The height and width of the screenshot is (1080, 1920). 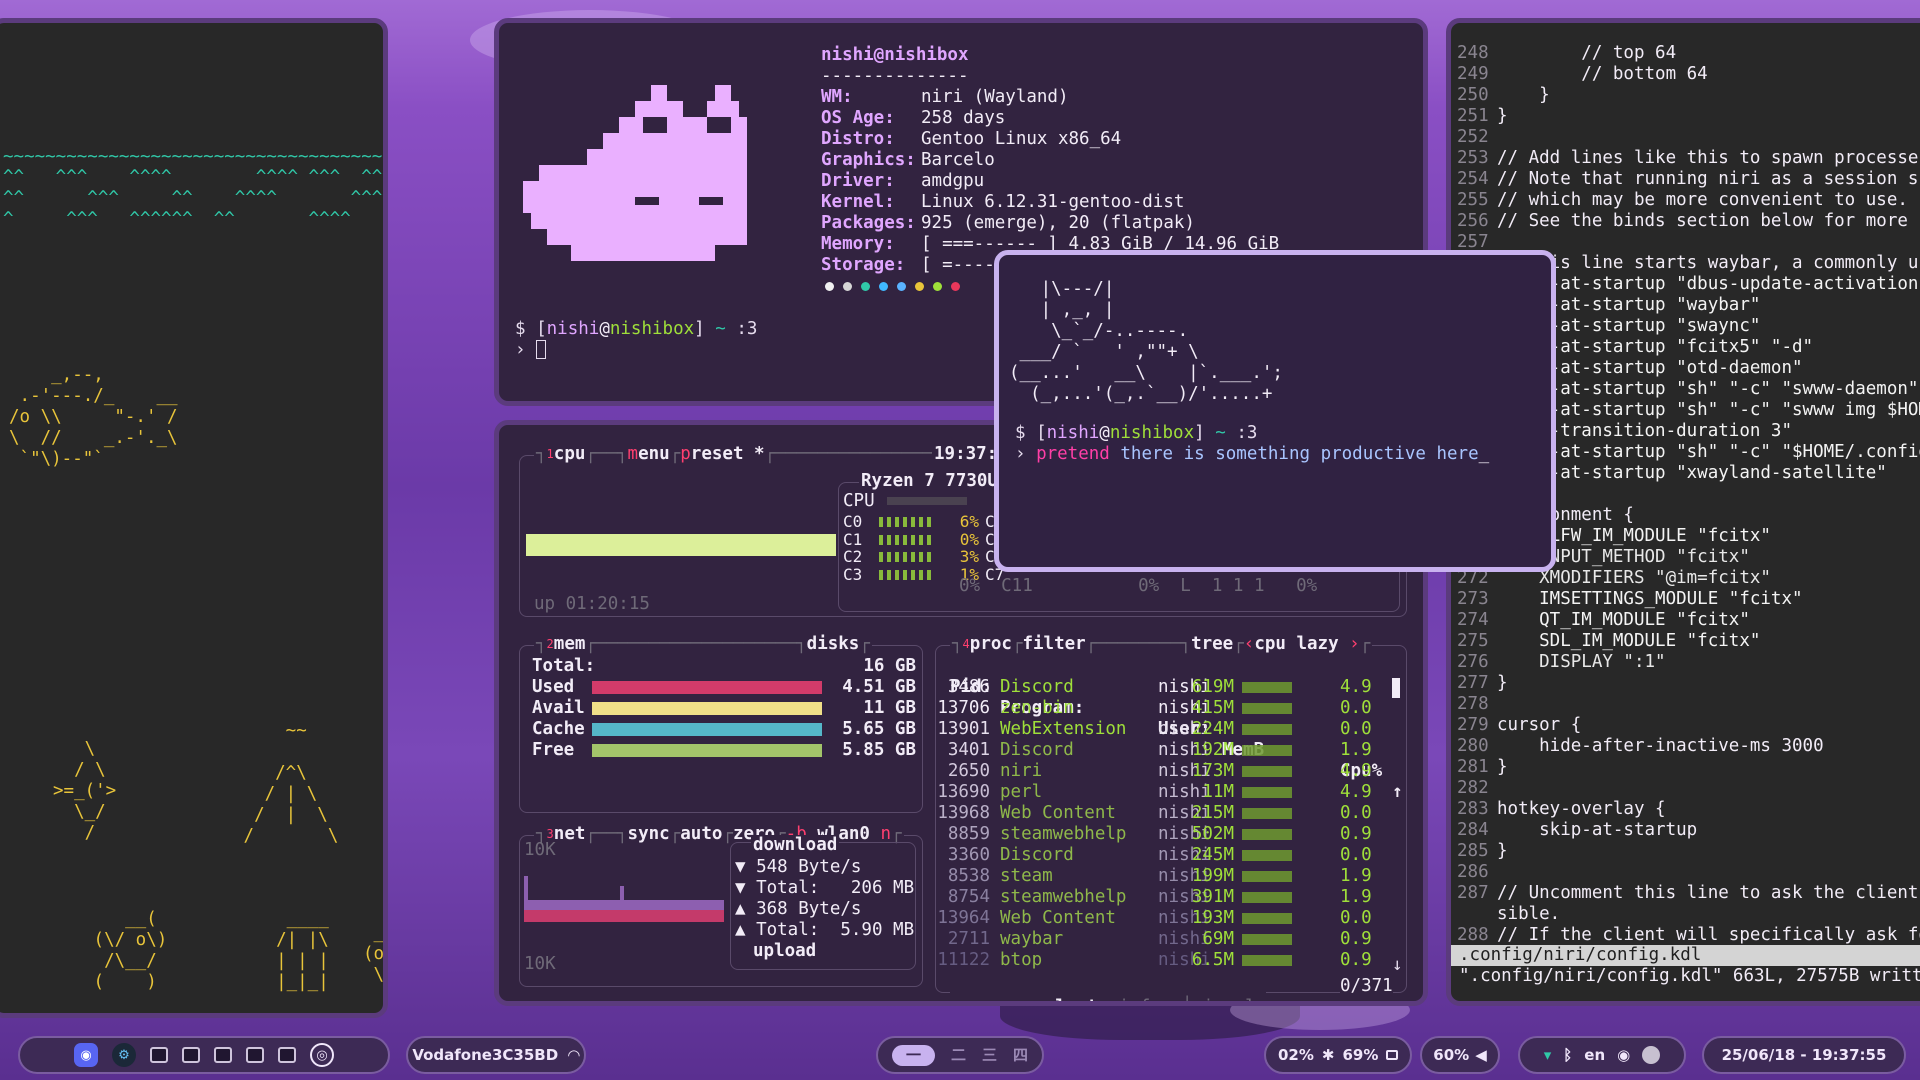 What do you see at coordinates (886, 834) in the screenshot?
I see `net-next-key: n` at bounding box center [886, 834].